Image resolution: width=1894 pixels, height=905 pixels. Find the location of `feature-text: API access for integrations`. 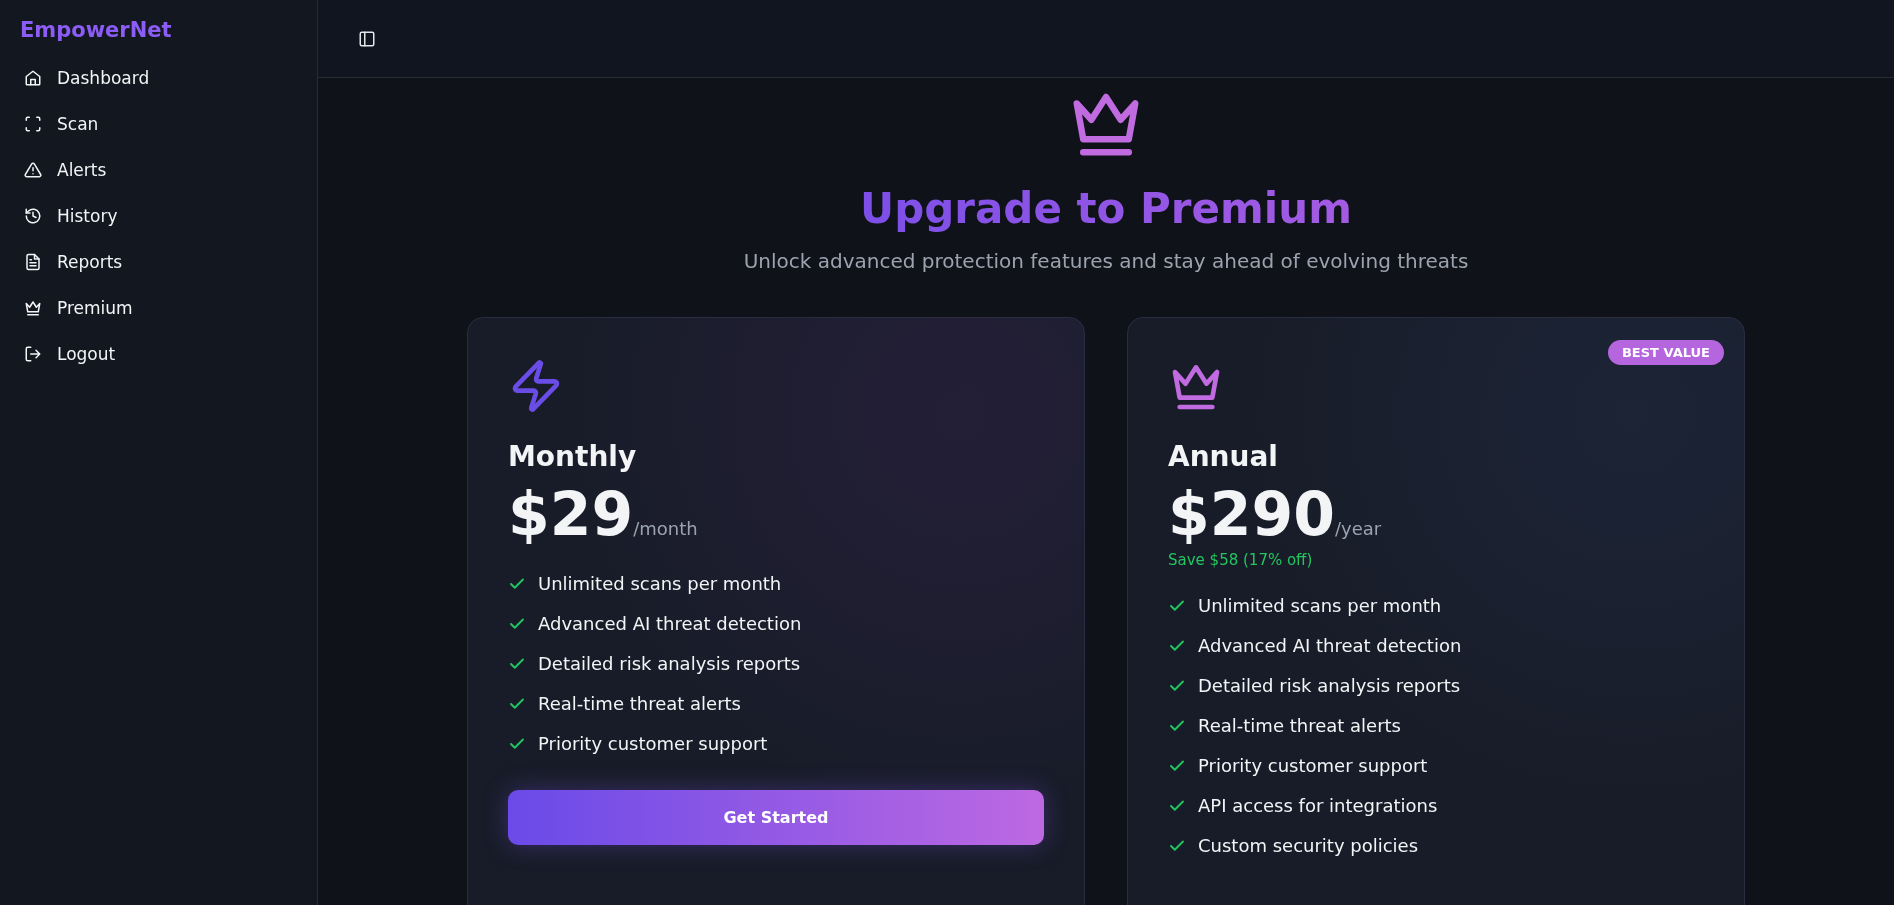

feature-text: API access for integrations is located at coordinates (1318, 805).